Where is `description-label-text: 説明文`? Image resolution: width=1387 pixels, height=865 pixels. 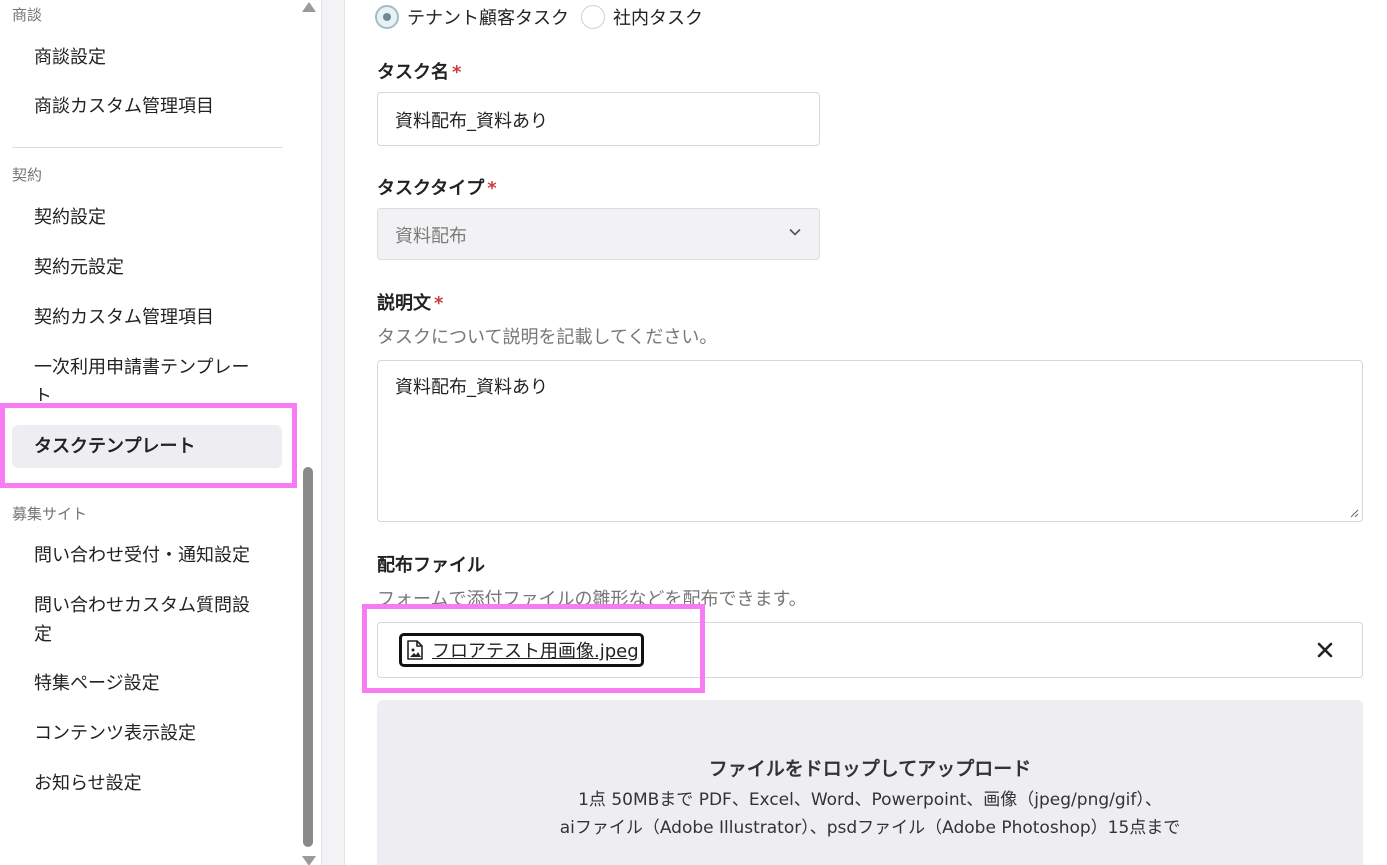
description-label-text: 説明文 is located at coordinates (404, 303).